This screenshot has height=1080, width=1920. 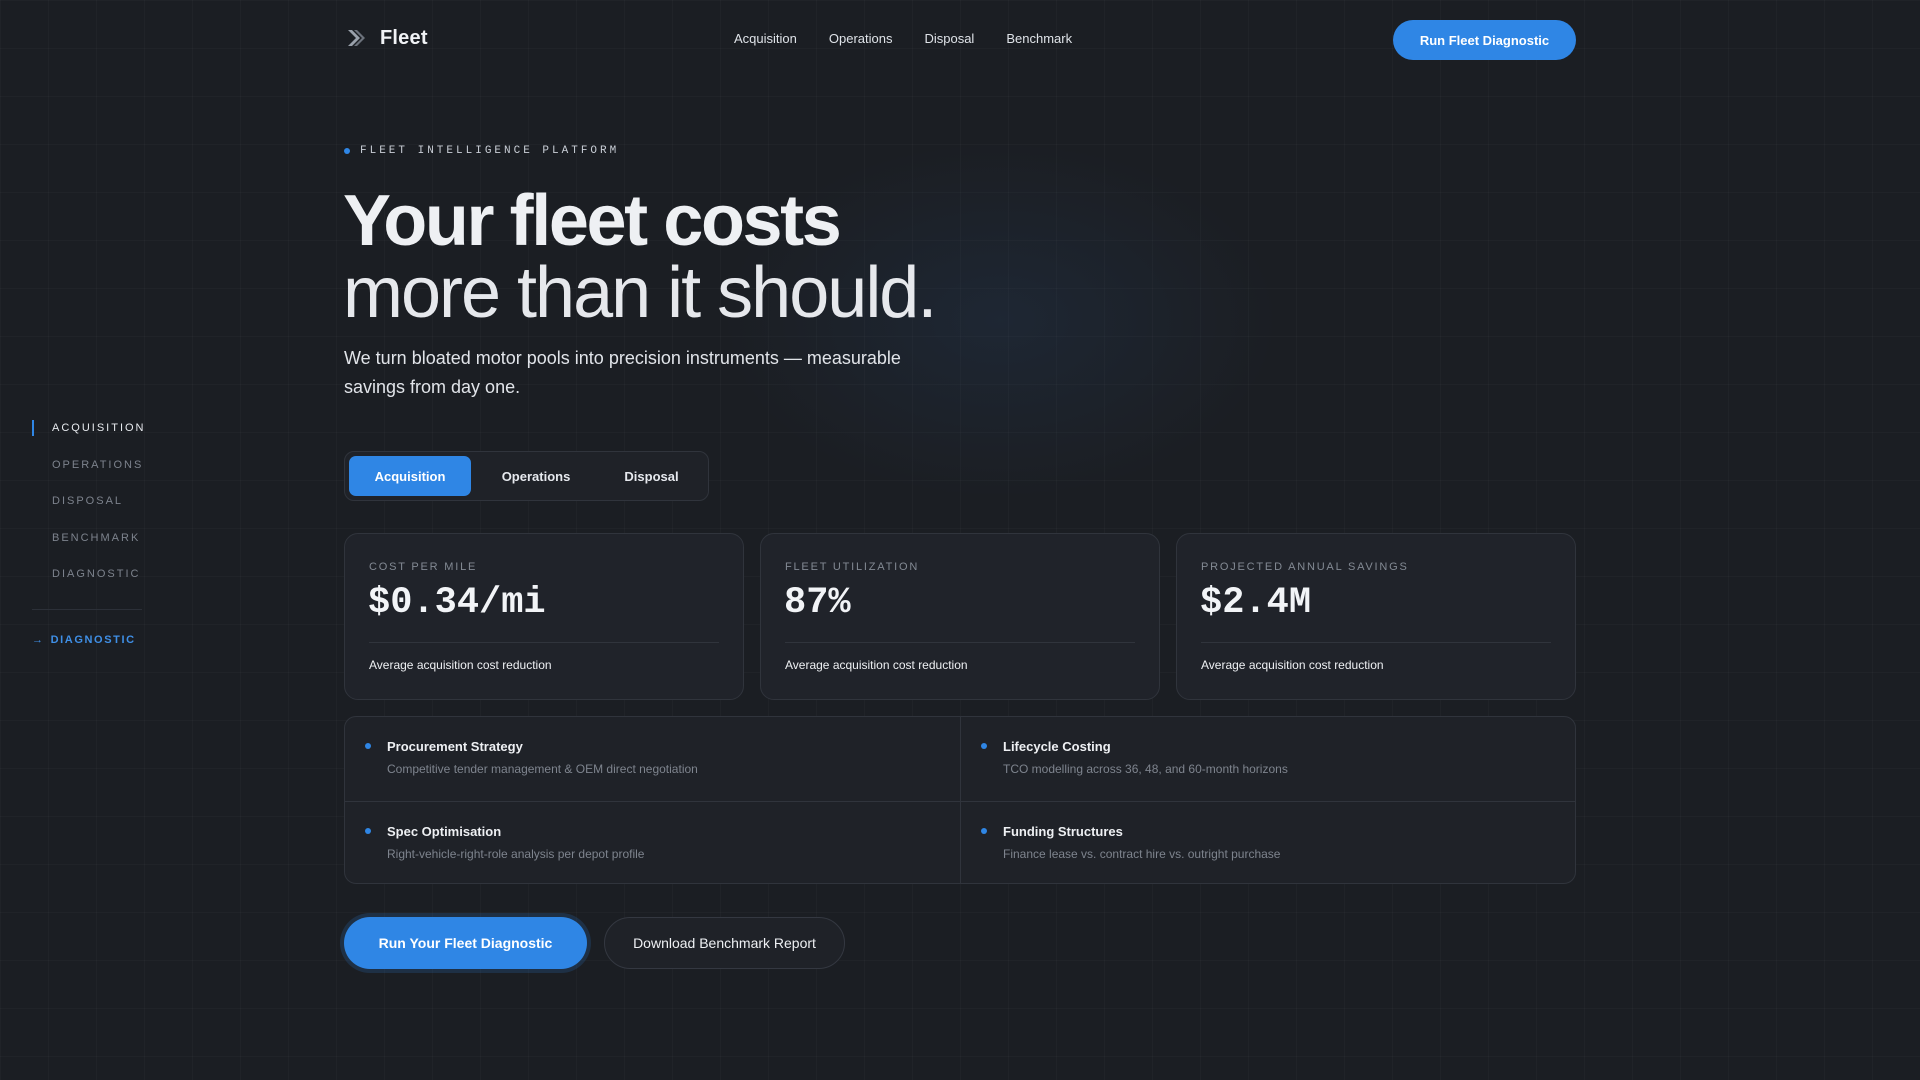 I want to click on metric-value: $2.4M, so click(x=1256, y=603).